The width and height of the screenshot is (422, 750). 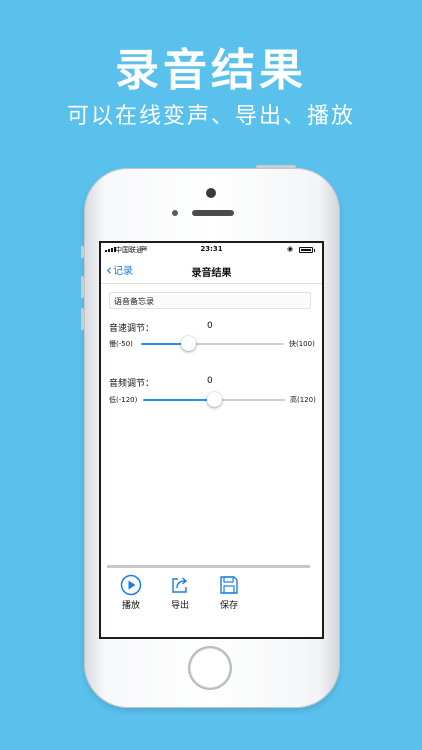 What do you see at coordinates (306, 250) in the screenshot?
I see `battery-icon` at bounding box center [306, 250].